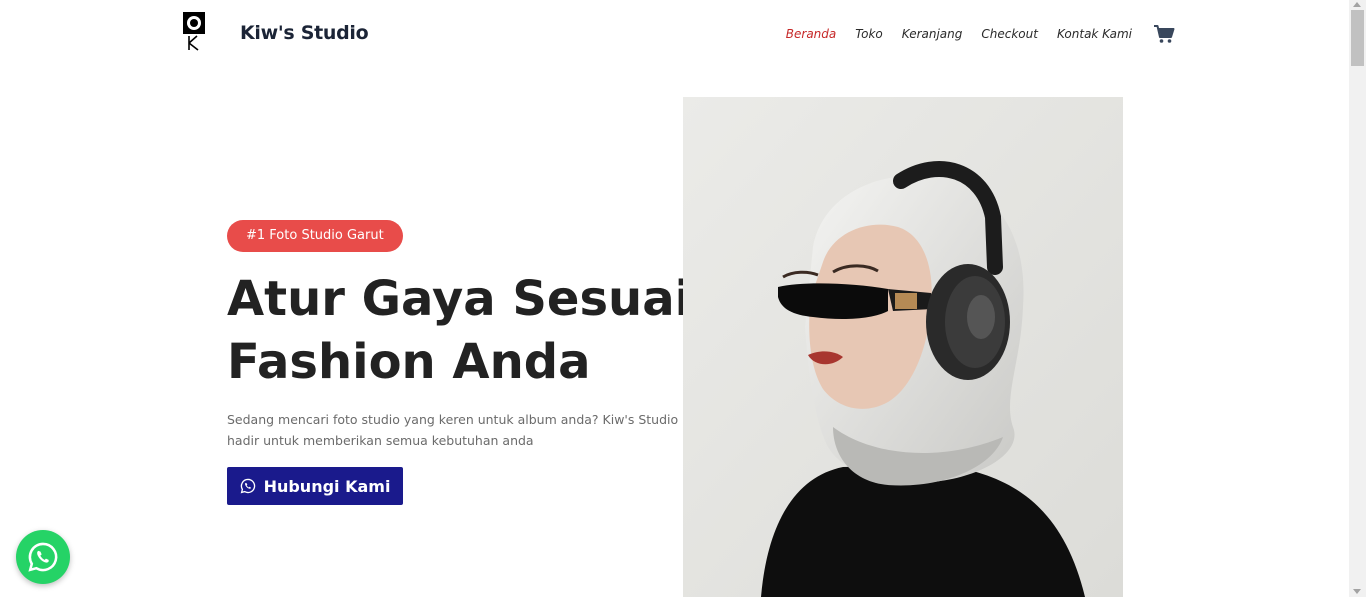  What do you see at coordinates (459, 299) in the screenshot?
I see `hero-headline-line-1: Atur Gaya Sesuai` at bounding box center [459, 299].